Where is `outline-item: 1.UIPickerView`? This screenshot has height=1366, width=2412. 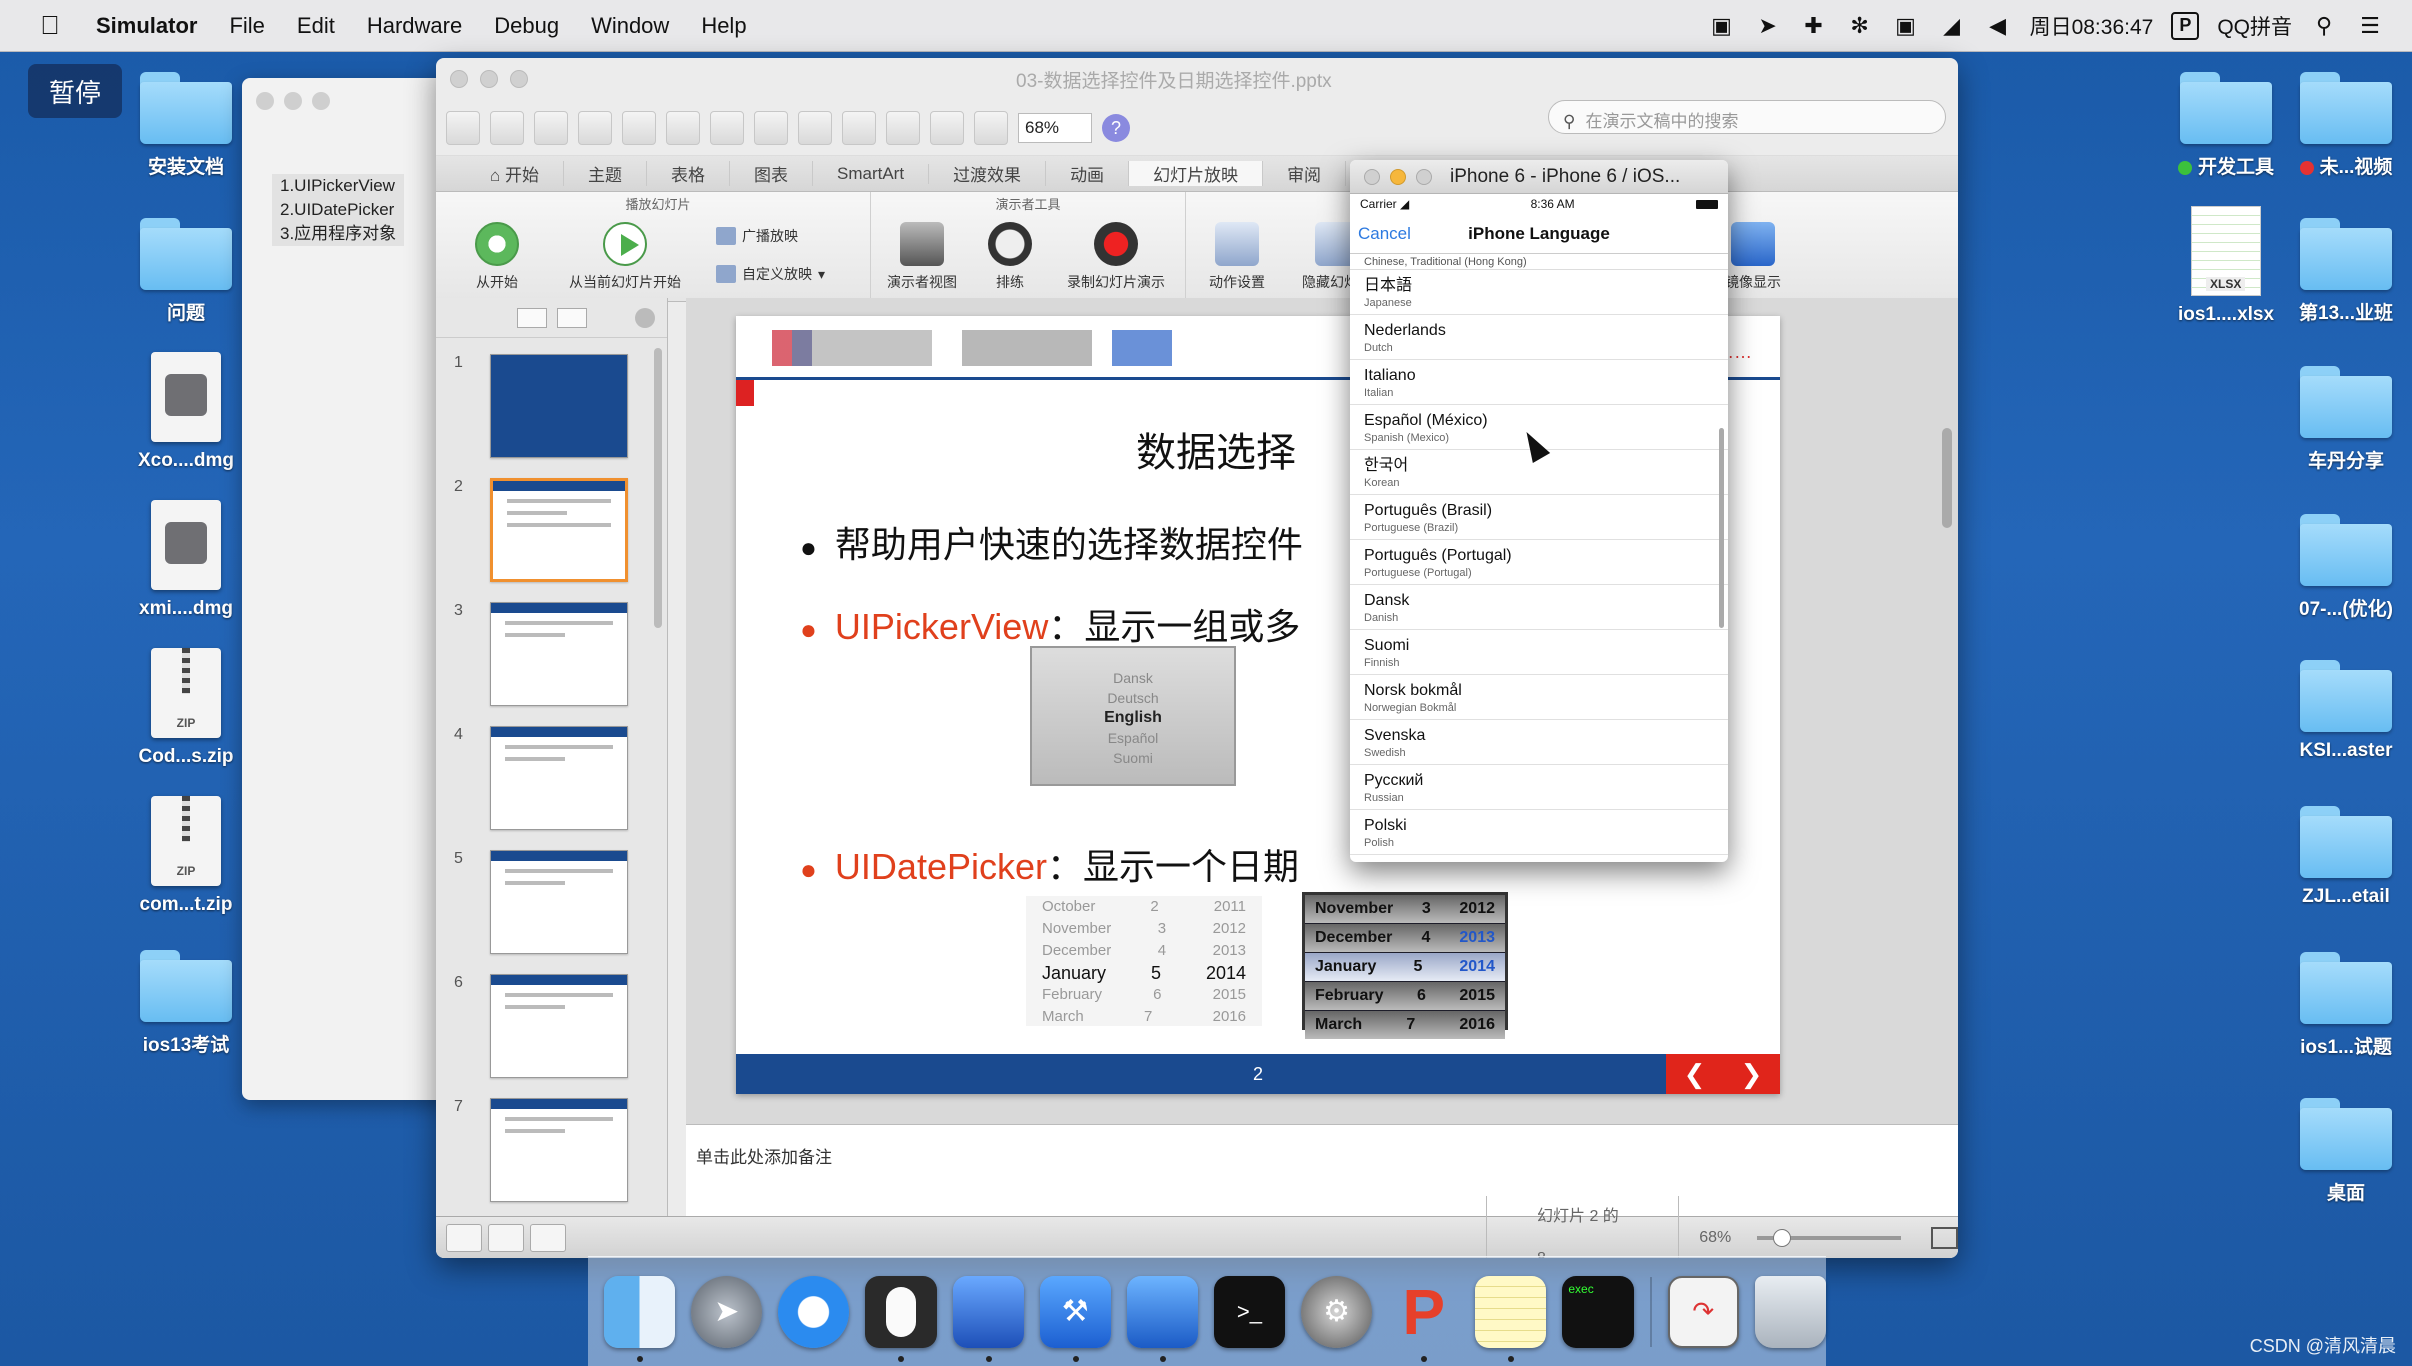
outline-item: 1.UIPickerView is located at coordinates (338, 186).